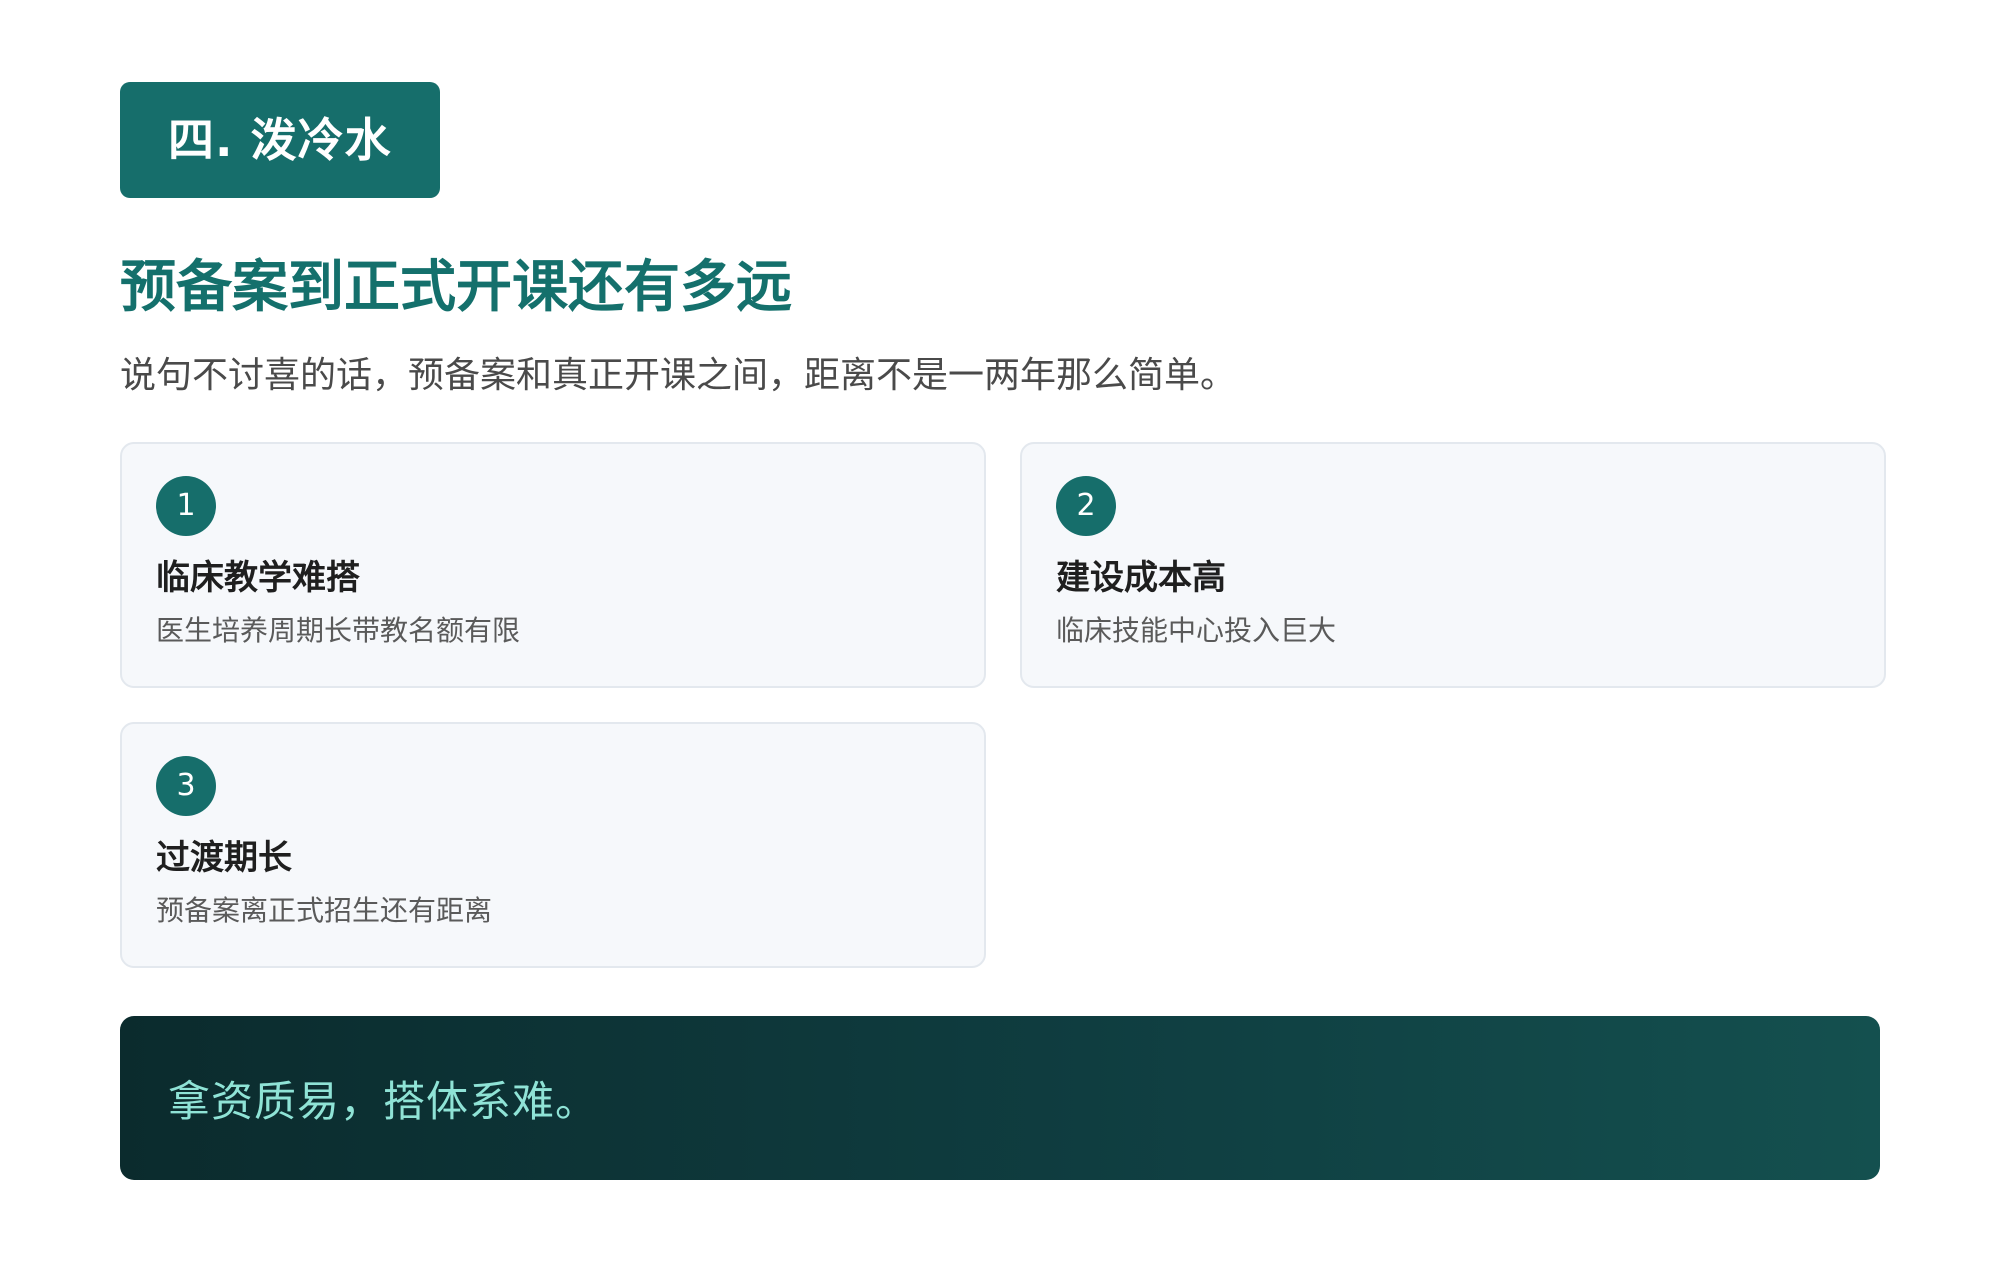 Image resolution: width=2000 pixels, height=1268 pixels. Describe the element at coordinates (1000, 1098) in the screenshot. I see `quote-banner: 拿资质易，搭体系难。` at that location.